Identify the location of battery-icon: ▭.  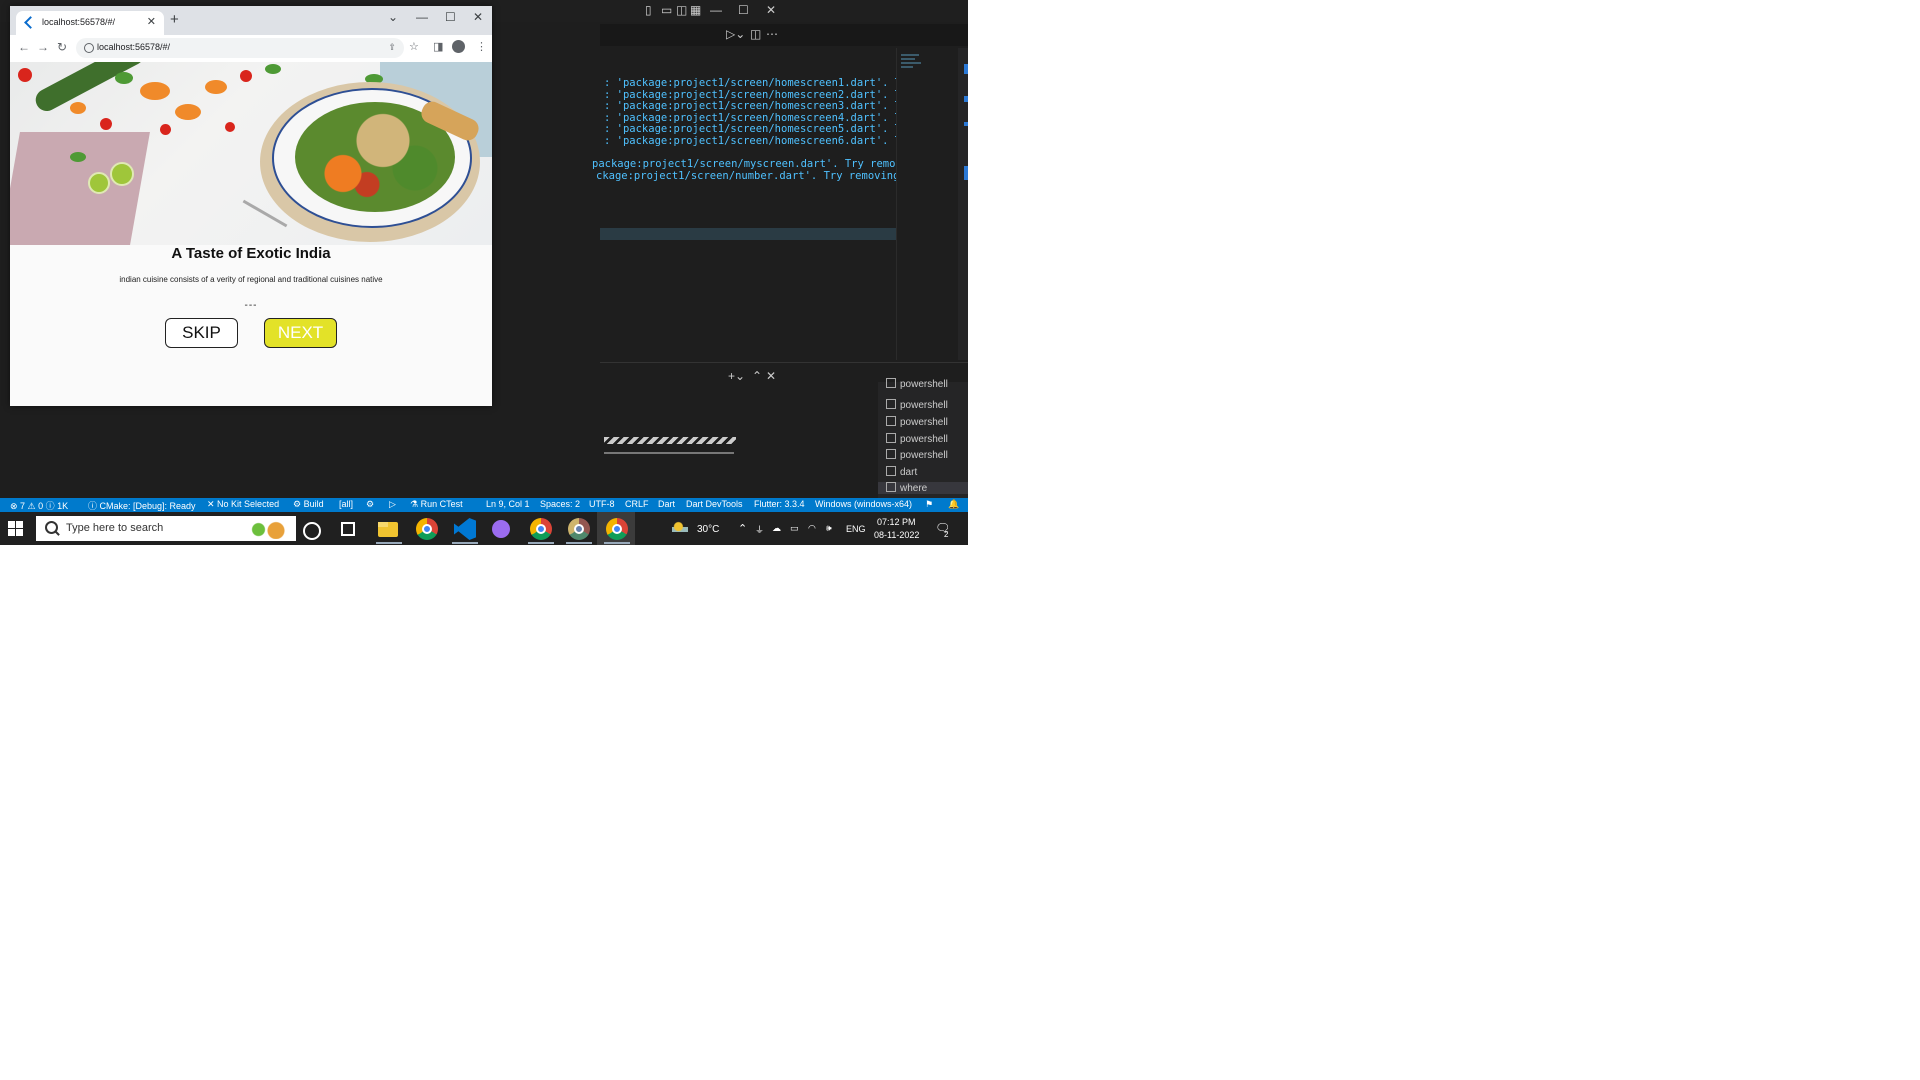
(794, 528).